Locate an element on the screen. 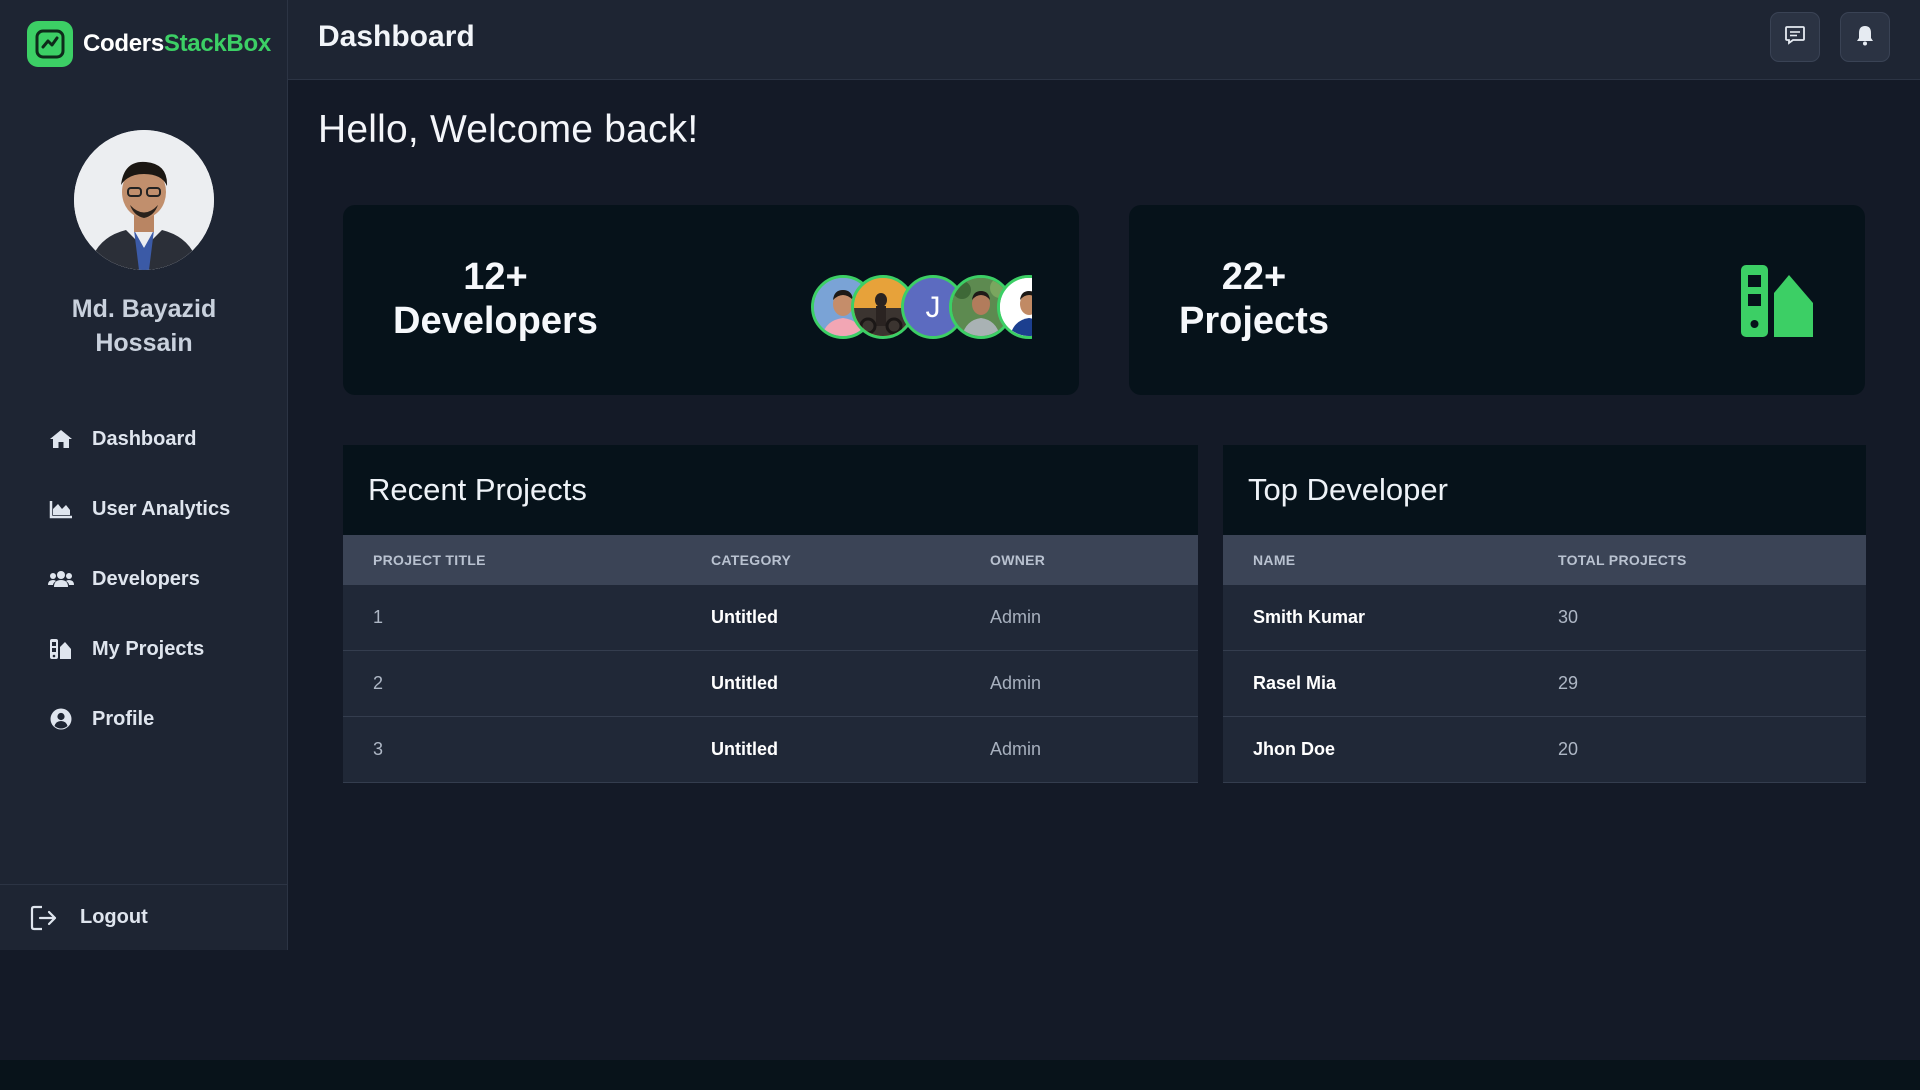 This screenshot has height=1090, width=1920. sidebar-item-label: My Projects is located at coordinates (148, 648).